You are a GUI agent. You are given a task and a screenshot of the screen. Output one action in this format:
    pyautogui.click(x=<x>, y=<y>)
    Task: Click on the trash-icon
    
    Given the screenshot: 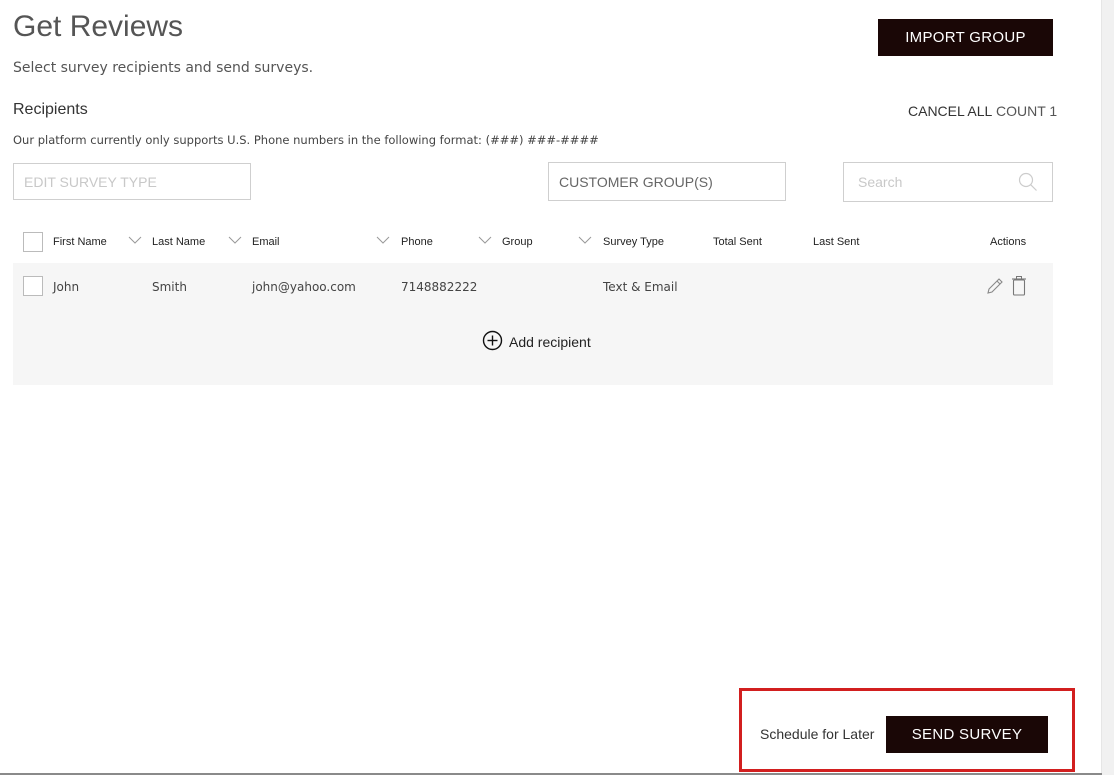 What is the action you would take?
    pyautogui.click(x=1019, y=288)
    